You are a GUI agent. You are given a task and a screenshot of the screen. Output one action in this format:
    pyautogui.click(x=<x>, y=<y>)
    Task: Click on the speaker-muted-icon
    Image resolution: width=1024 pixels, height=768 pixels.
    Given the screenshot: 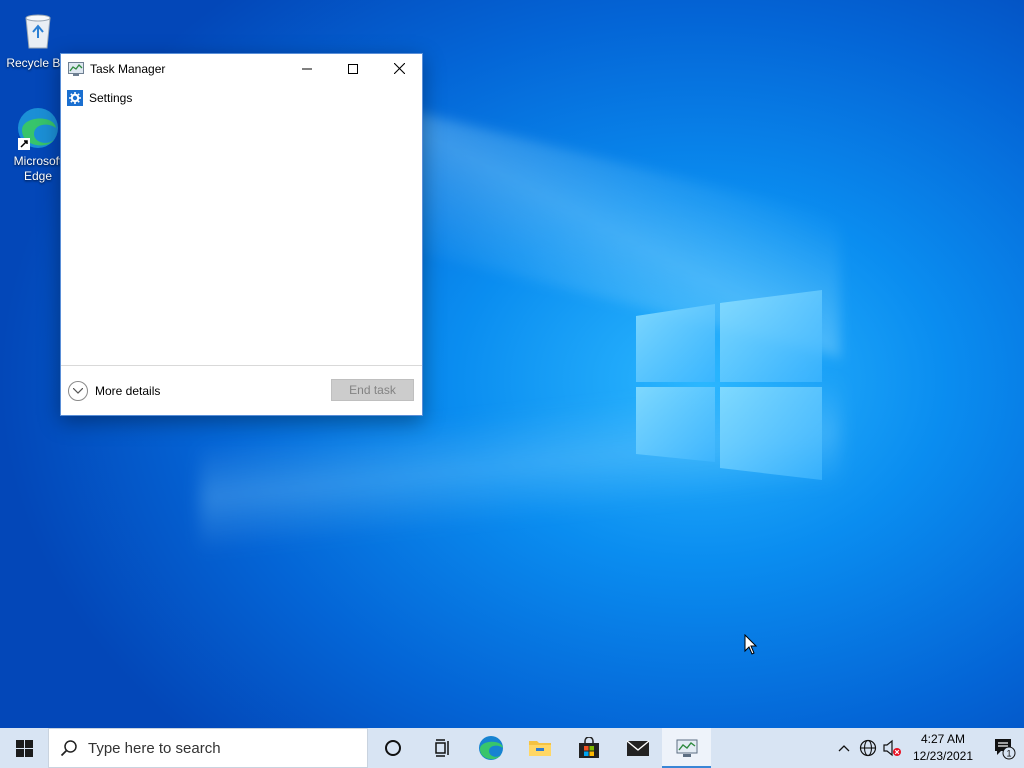 What is the action you would take?
    pyautogui.click(x=892, y=748)
    